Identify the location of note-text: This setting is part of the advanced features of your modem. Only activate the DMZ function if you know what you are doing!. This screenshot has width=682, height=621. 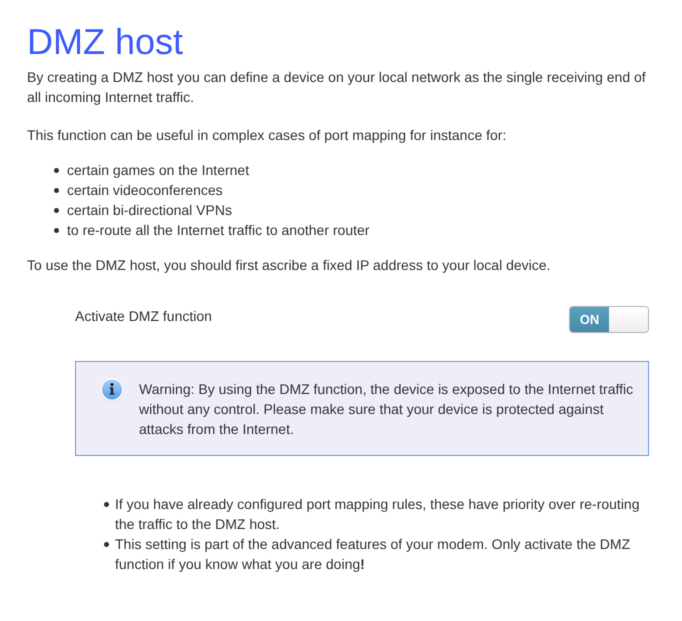
(373, 554).